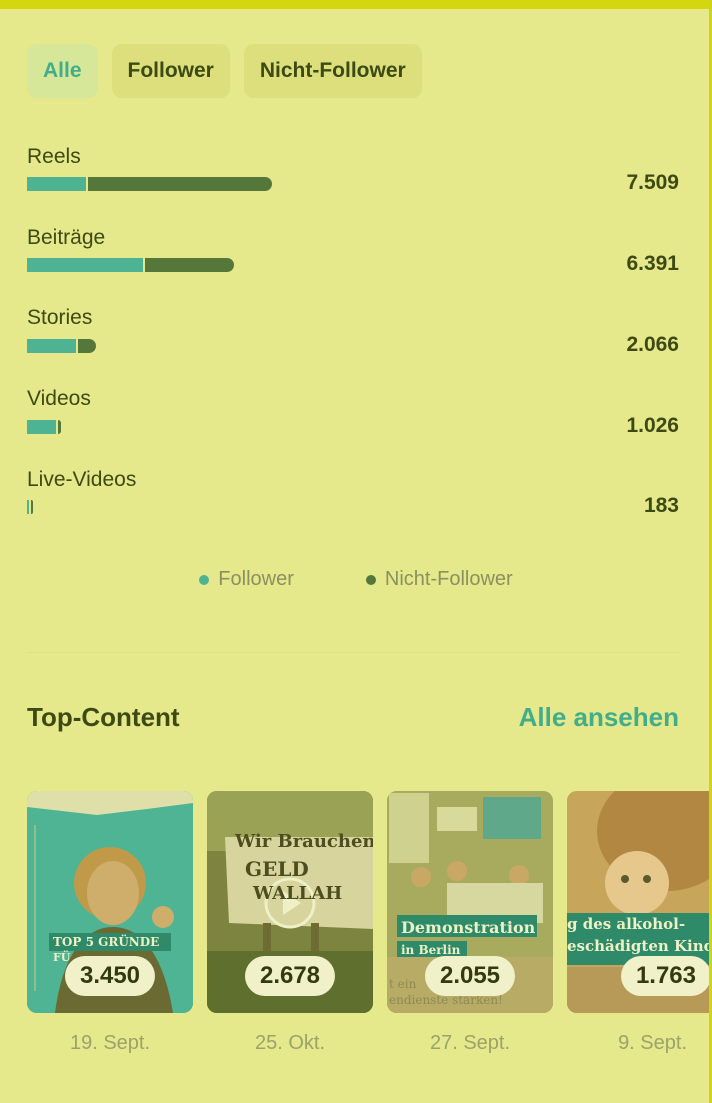  I want to click on metric-bar-videos, so click(44, 427).